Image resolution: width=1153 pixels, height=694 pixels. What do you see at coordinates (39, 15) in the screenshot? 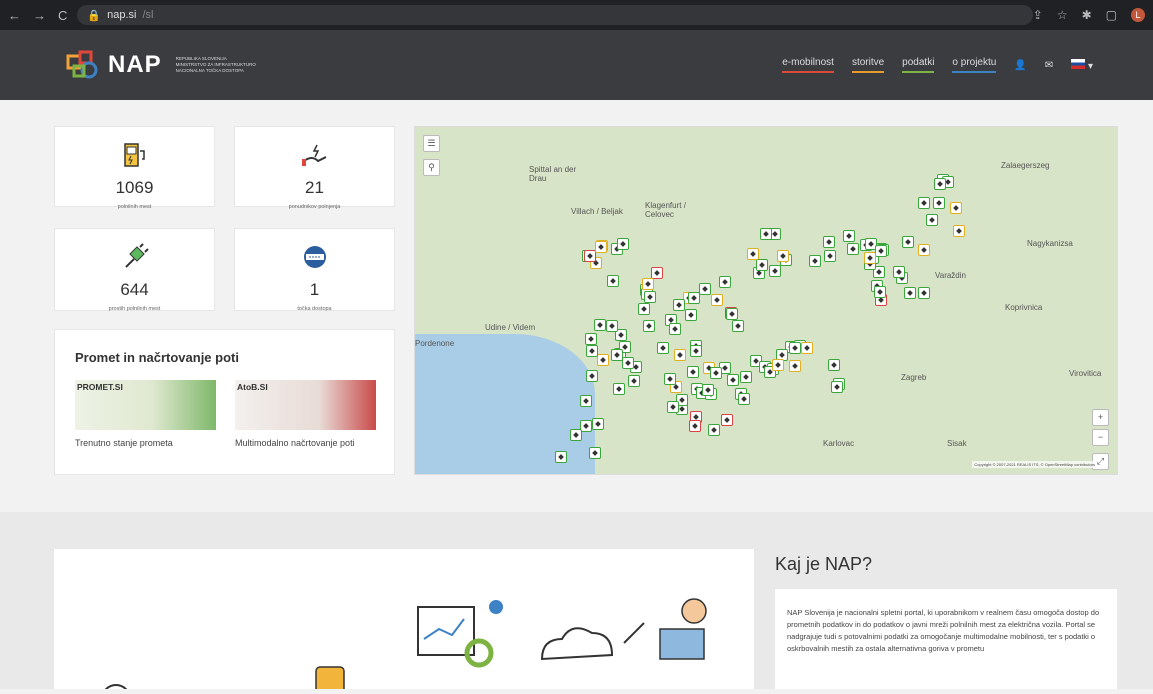
I see `forward-icon: →` at bounding box center [39, 15].